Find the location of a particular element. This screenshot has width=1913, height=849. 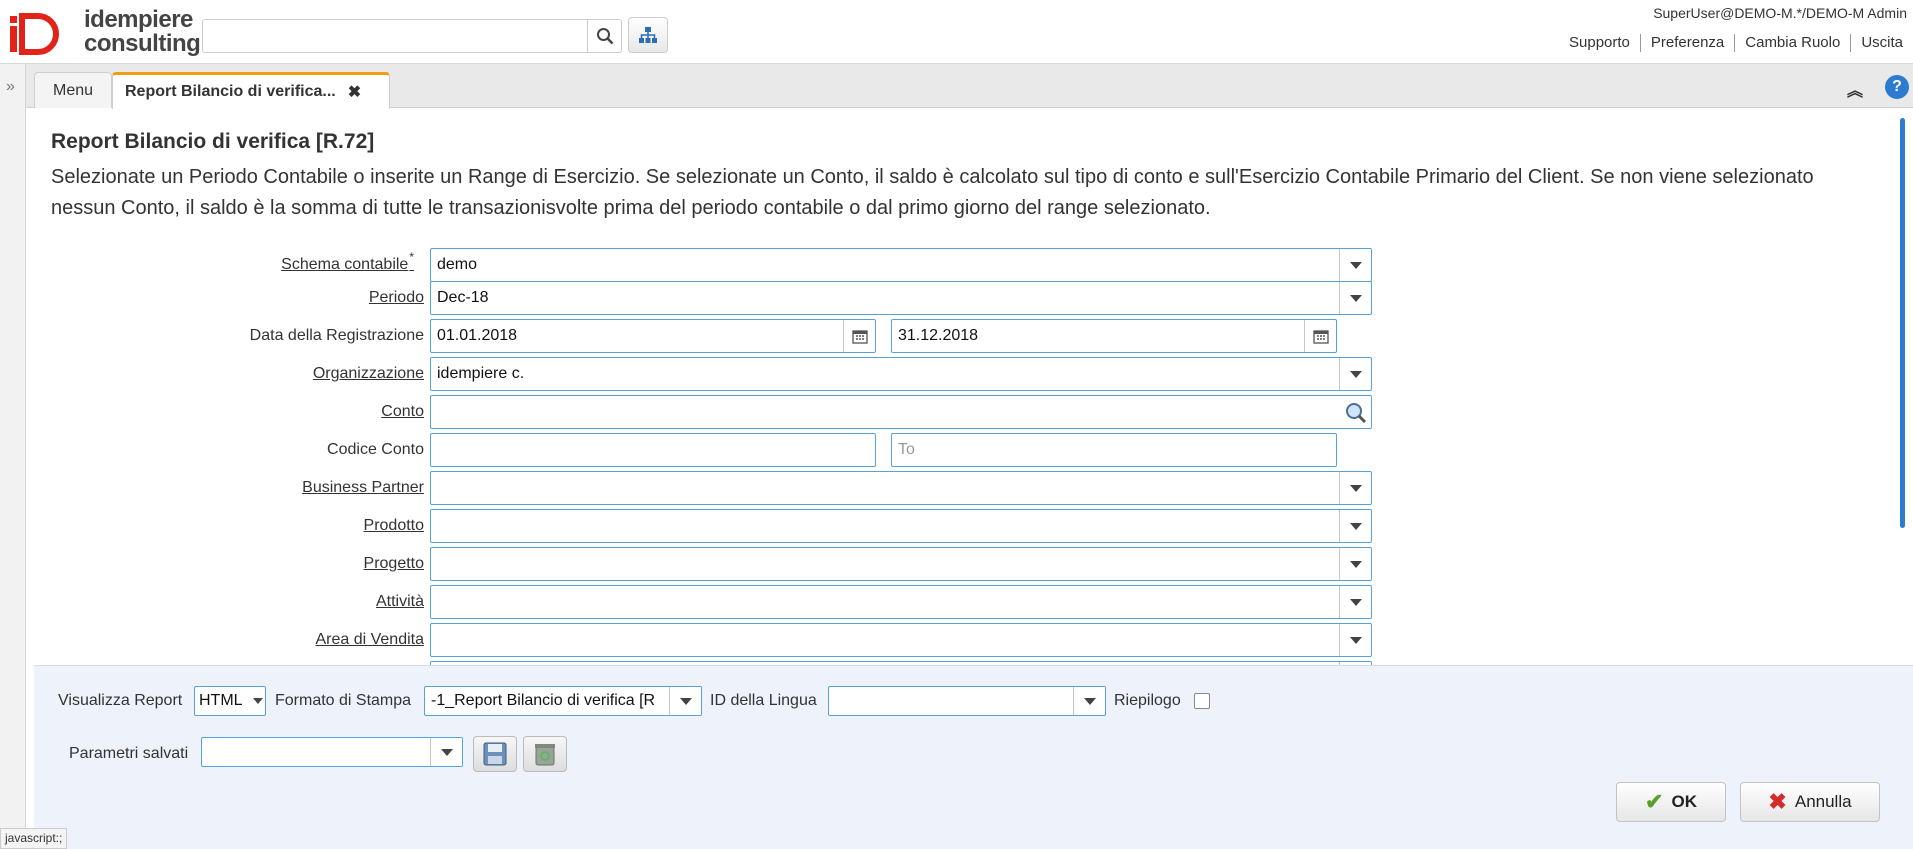

check-icon: ✔ is located at coordinates (1654, 801).